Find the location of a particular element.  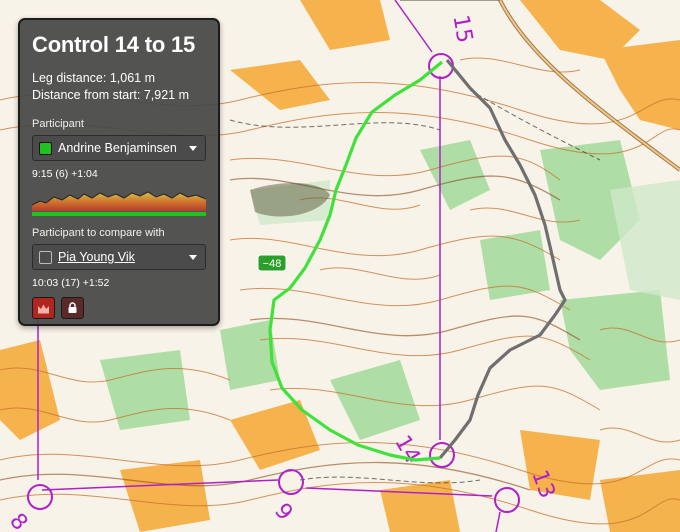

crown-icon is located at coordinates (43, 308).